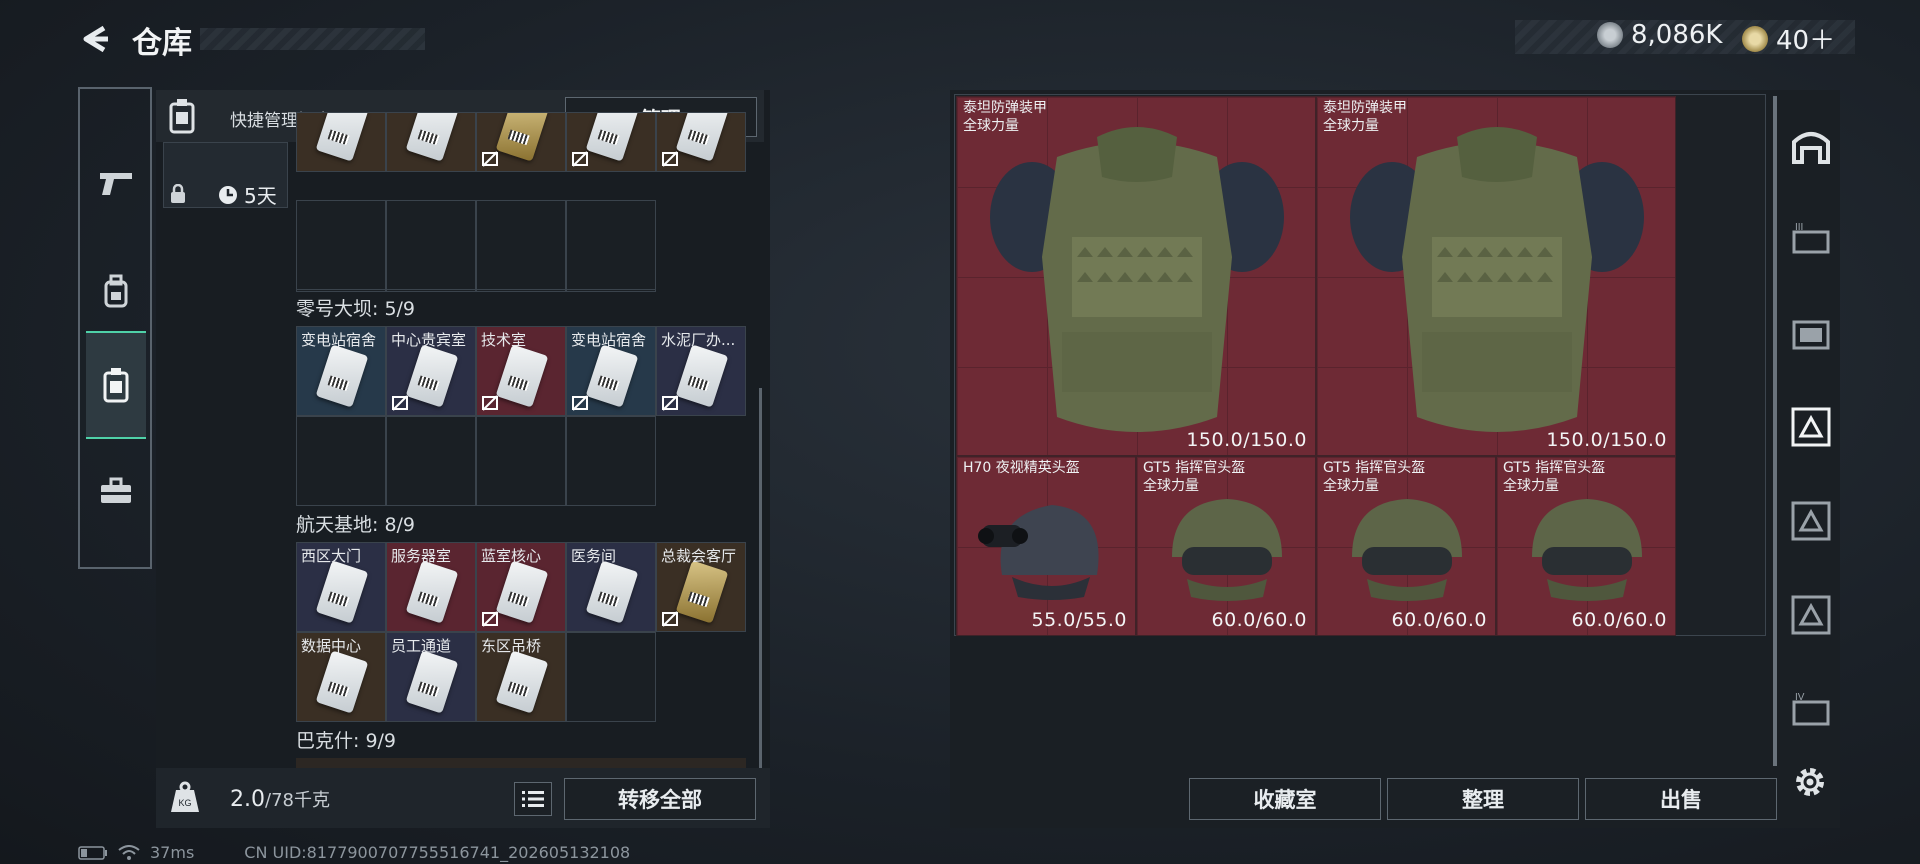 The height and width of the screenshot is (864, 1920). What do you see at coordinates (1755, 38) in the screenshot?
I see `gold-coin-icon` at bounding box center [1755, 38].